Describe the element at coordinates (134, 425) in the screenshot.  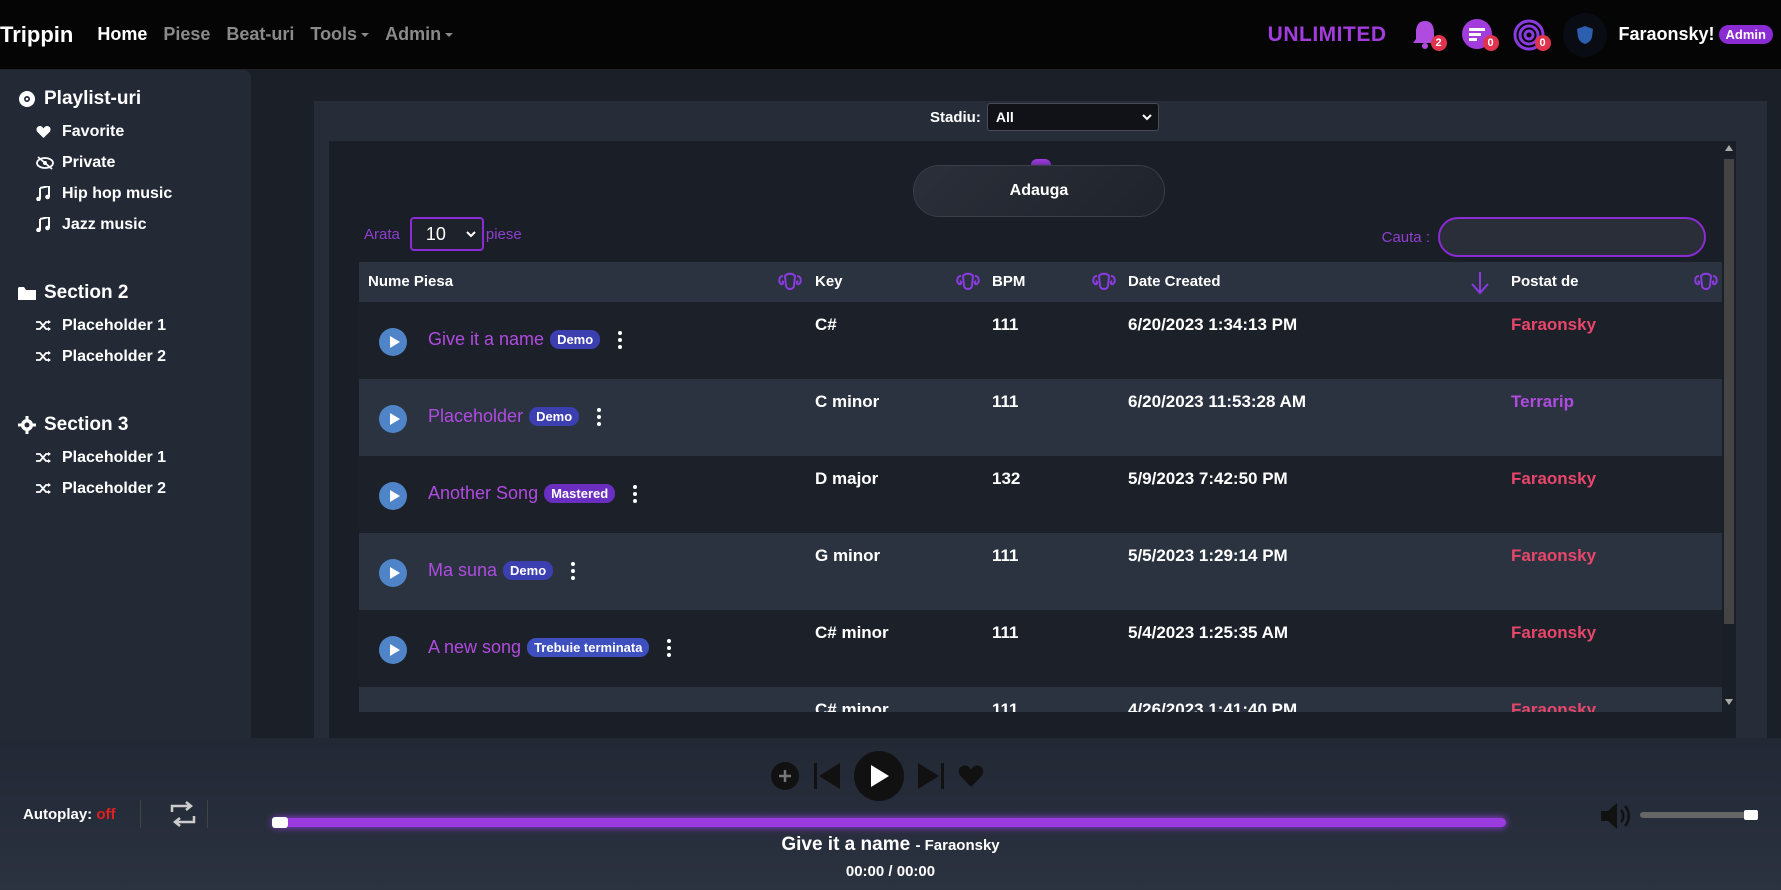
I see `sidebar-section-3: Section 3` at that location.